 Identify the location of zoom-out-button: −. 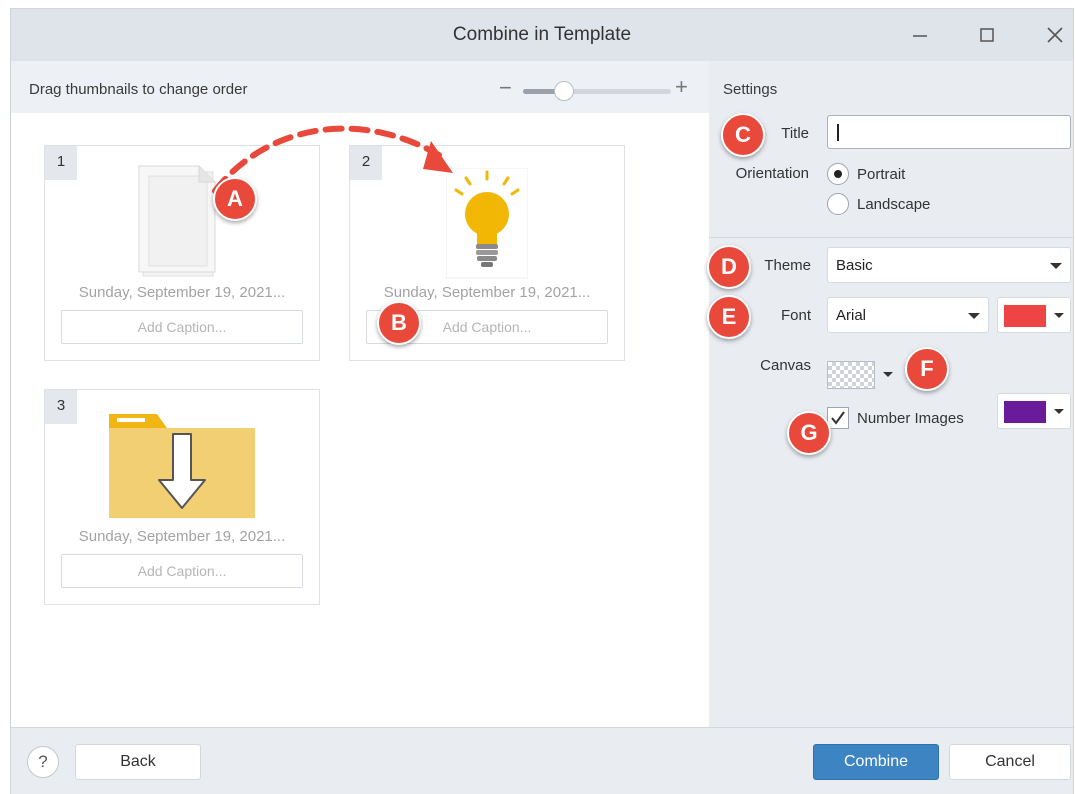
(505, 88).